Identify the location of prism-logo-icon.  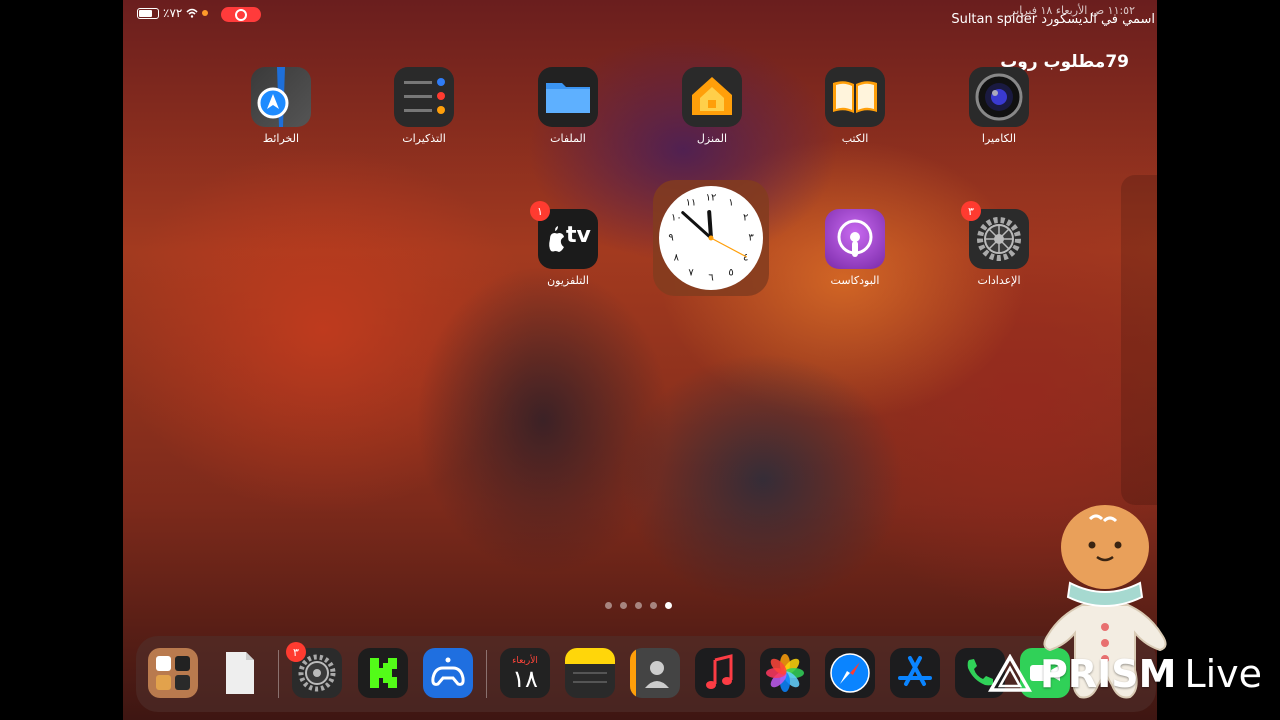
(1010, 673).